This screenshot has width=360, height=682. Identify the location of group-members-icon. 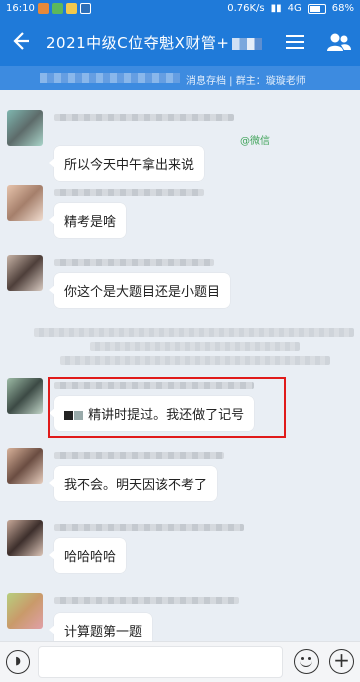
(339, 42).